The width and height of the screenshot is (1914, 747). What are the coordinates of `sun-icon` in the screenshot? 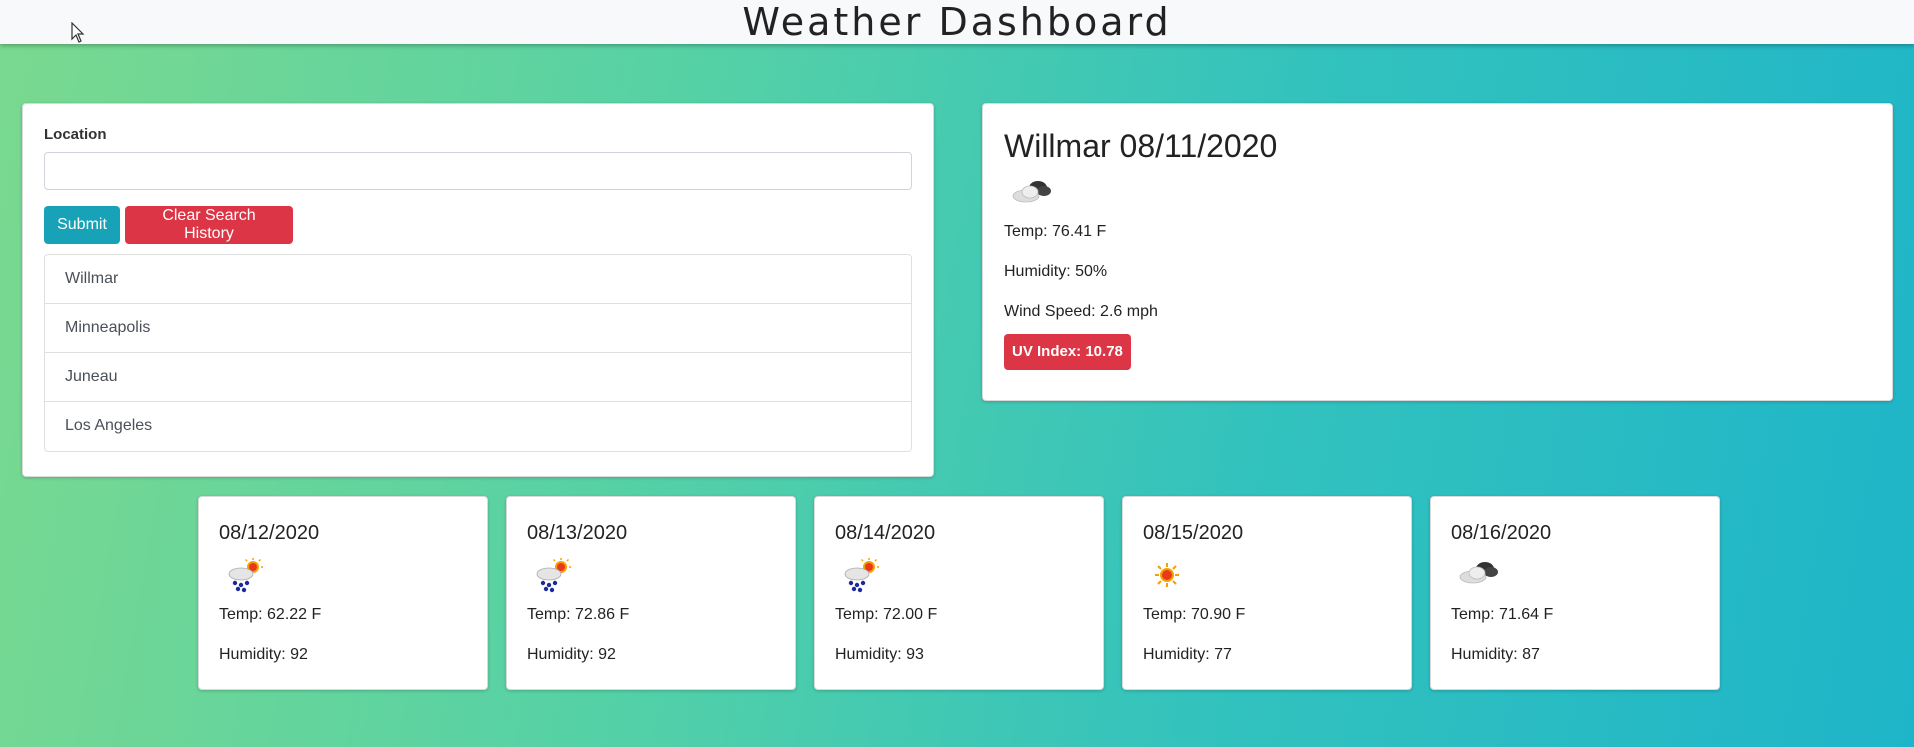 It's located at (1171, 575).